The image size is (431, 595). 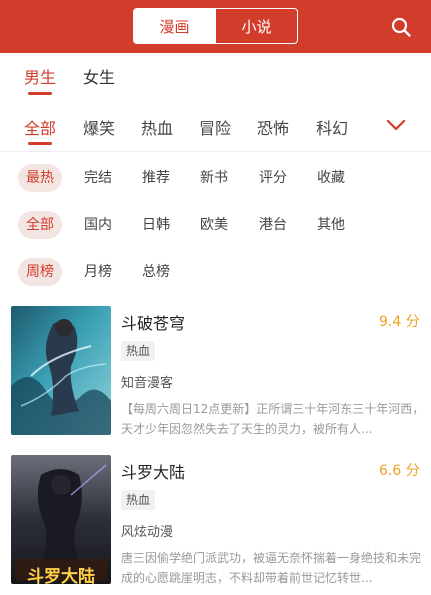 I want to click on tab-male: 男生, so click(x=40, y=75).